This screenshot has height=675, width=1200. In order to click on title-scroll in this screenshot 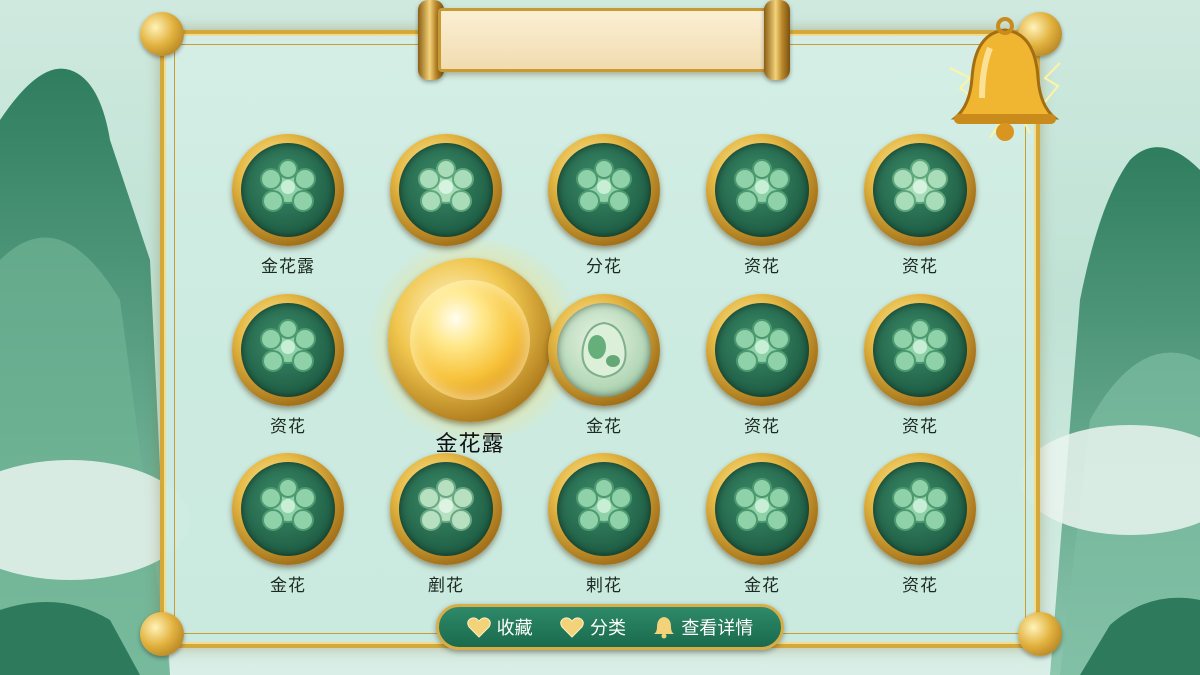, I will do `click(604, 42)`.